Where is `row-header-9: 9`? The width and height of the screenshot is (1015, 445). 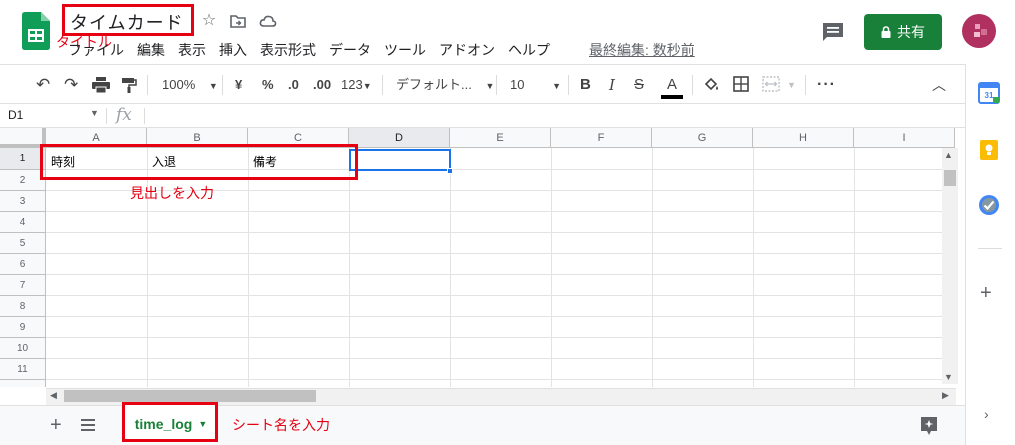
row-header-9: 9 is located at coordinates (23, 327).